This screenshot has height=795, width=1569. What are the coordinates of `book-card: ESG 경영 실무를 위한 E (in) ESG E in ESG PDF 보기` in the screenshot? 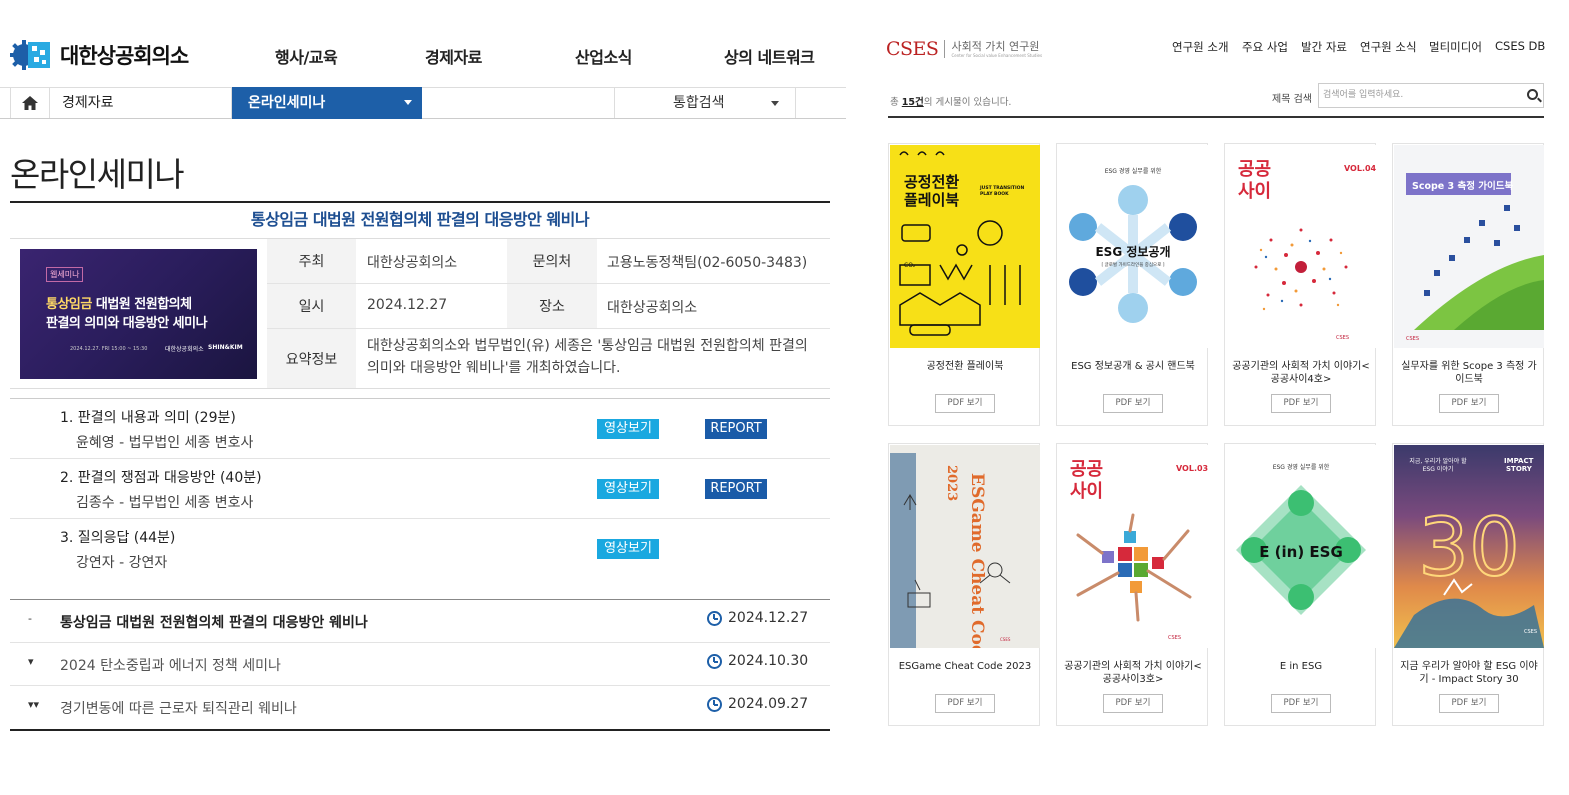 It's located at (1300, 584).